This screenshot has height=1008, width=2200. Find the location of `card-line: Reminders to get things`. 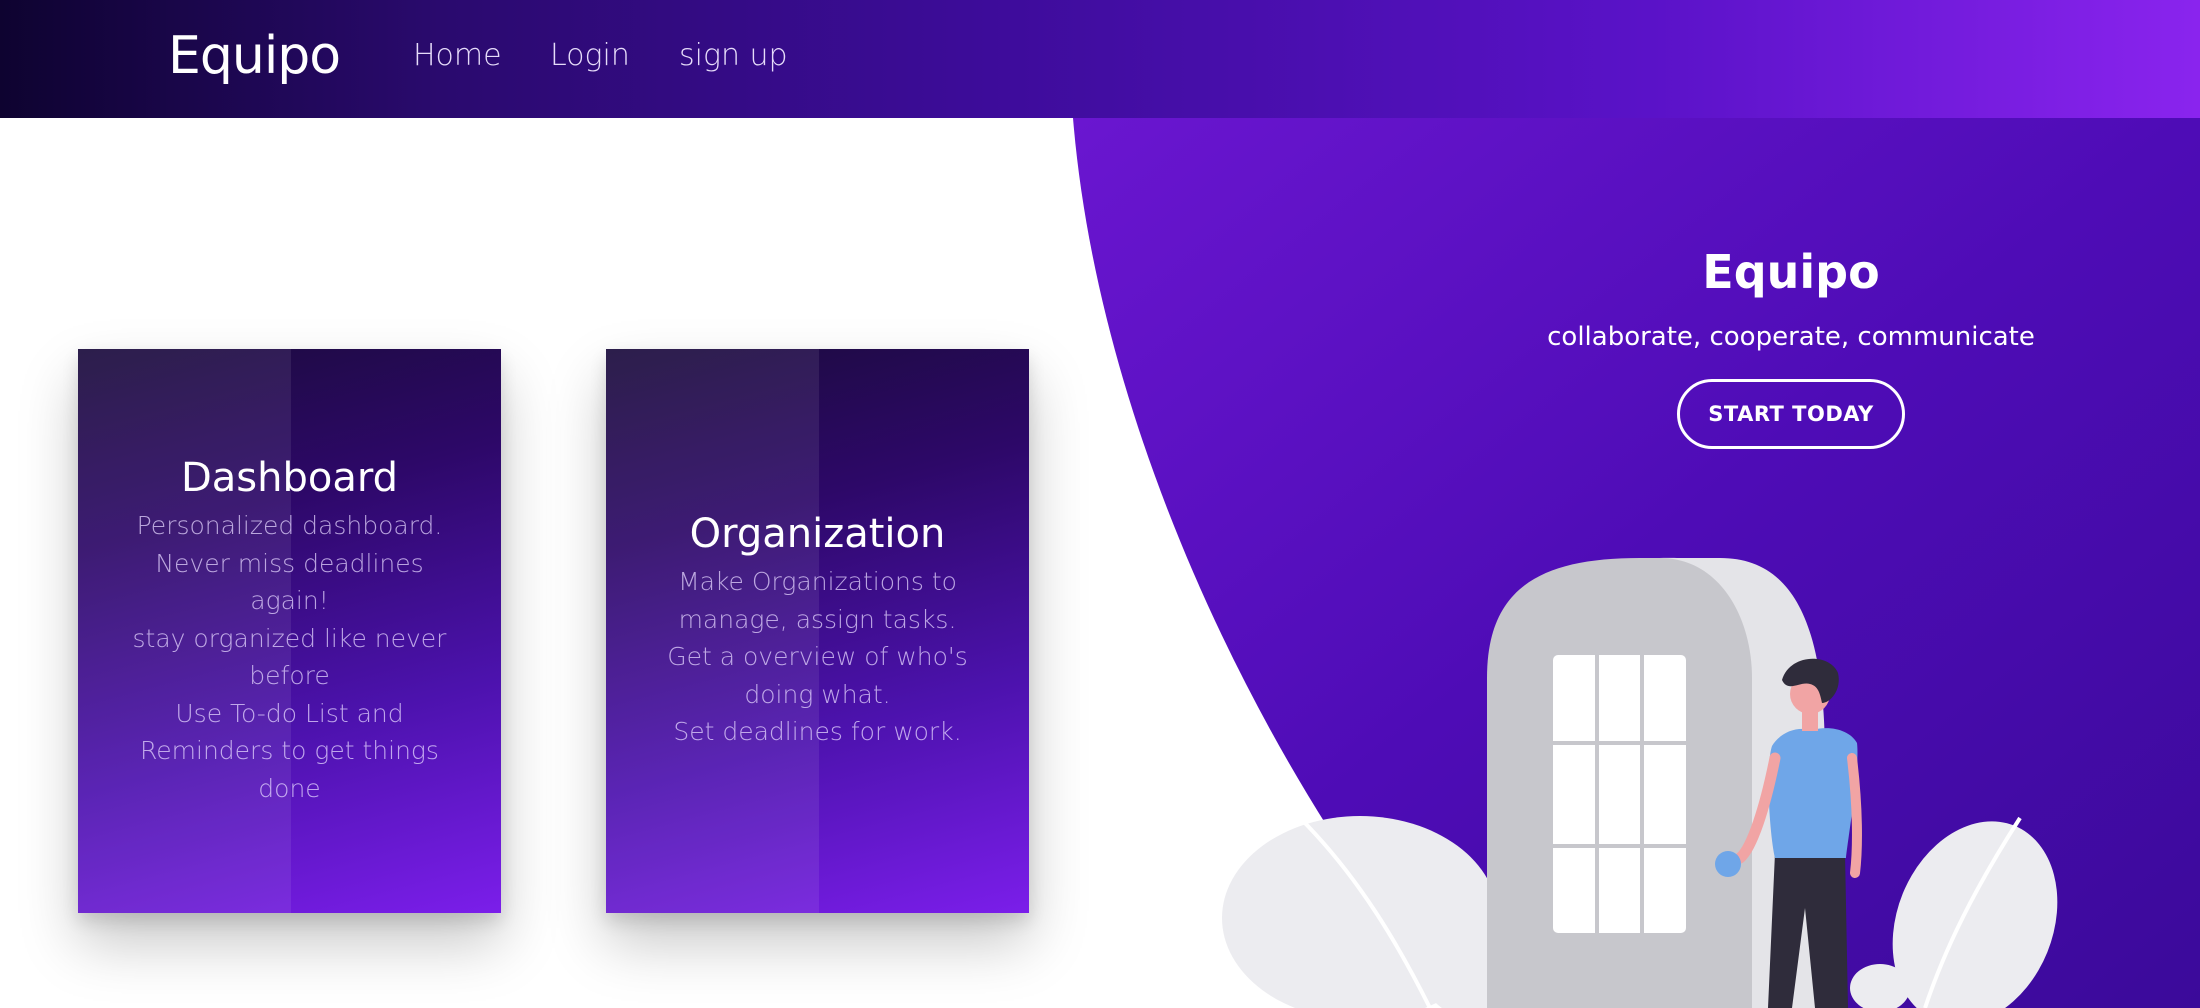

card-line: Reminders to get things is located at coordinates (289, 750).